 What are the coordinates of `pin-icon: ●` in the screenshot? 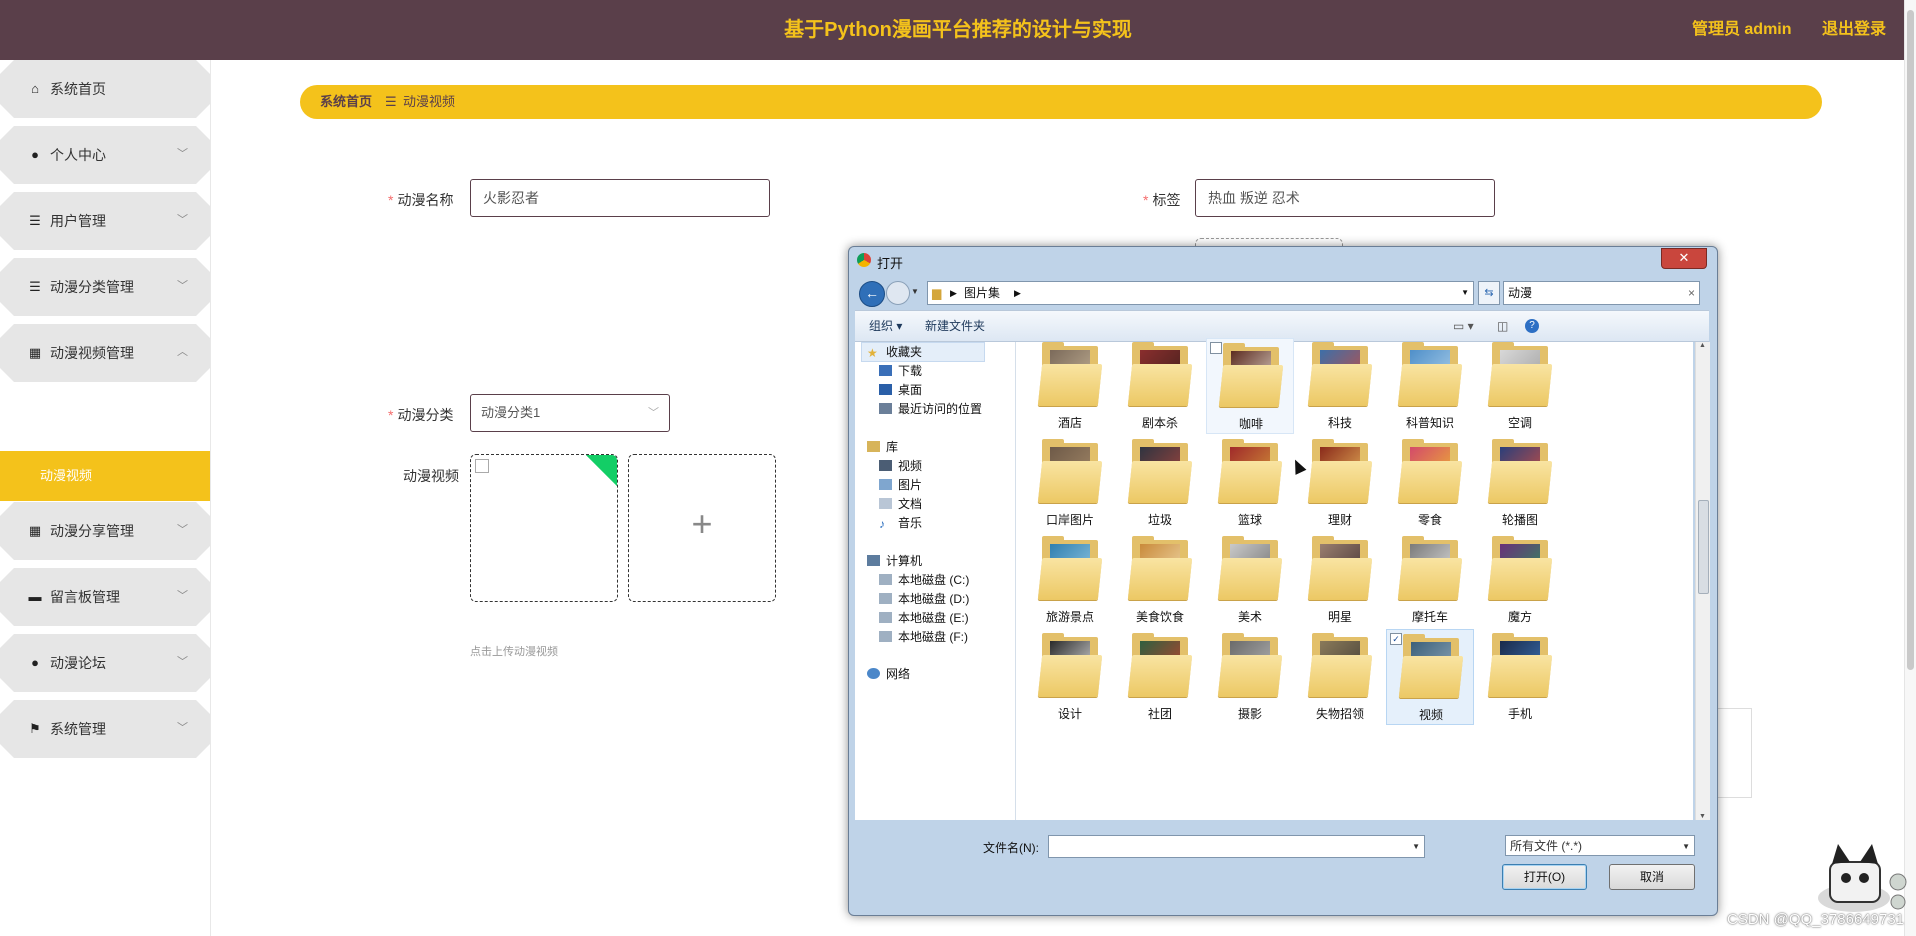 It's located at (35, 662).